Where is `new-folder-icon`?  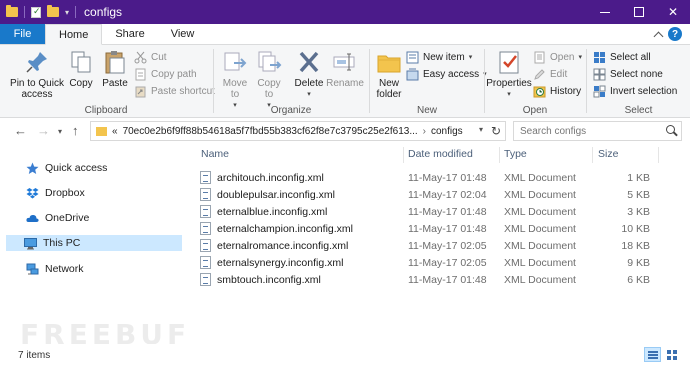 new-folder-icon is located at coordinates (53, 11).